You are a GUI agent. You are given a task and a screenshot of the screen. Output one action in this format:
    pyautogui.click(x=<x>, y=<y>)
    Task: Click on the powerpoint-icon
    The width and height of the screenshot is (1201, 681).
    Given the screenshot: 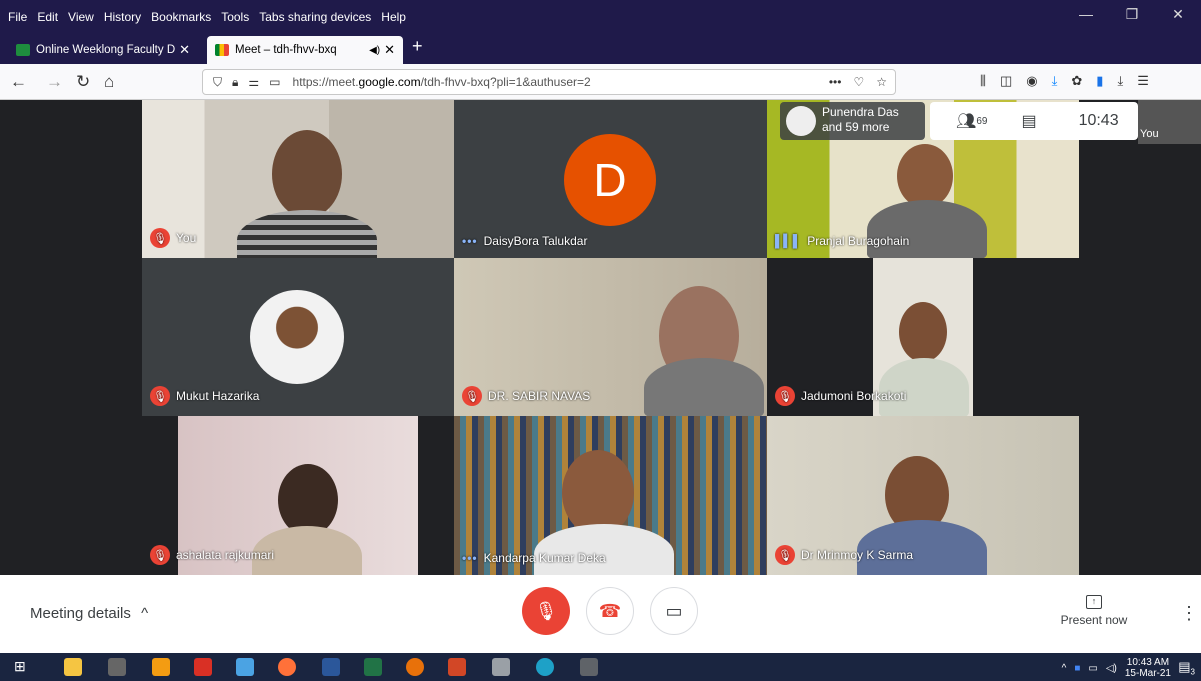 What is the action you would take?
    pyautogui.click(x=457, y=667)
    